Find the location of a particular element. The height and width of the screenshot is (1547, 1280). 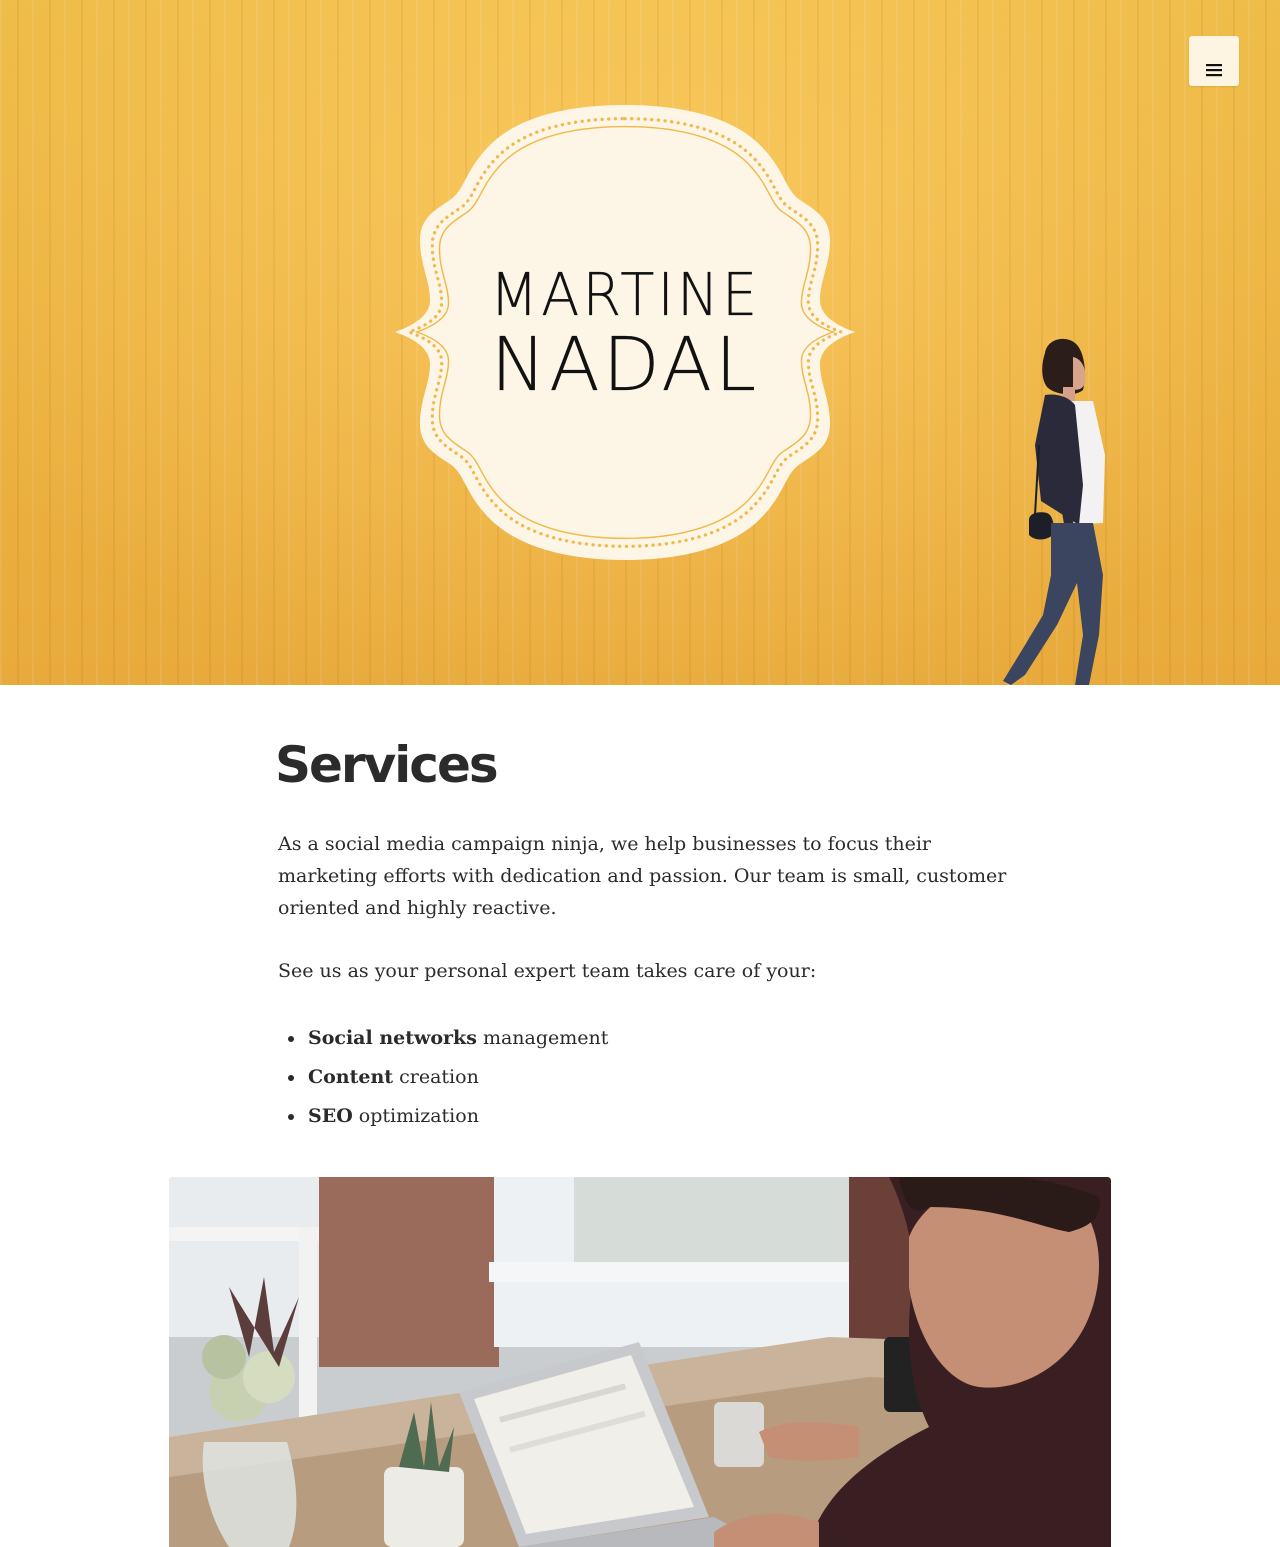

list-item: SEO optimization is located at coordinates (443, 1116).